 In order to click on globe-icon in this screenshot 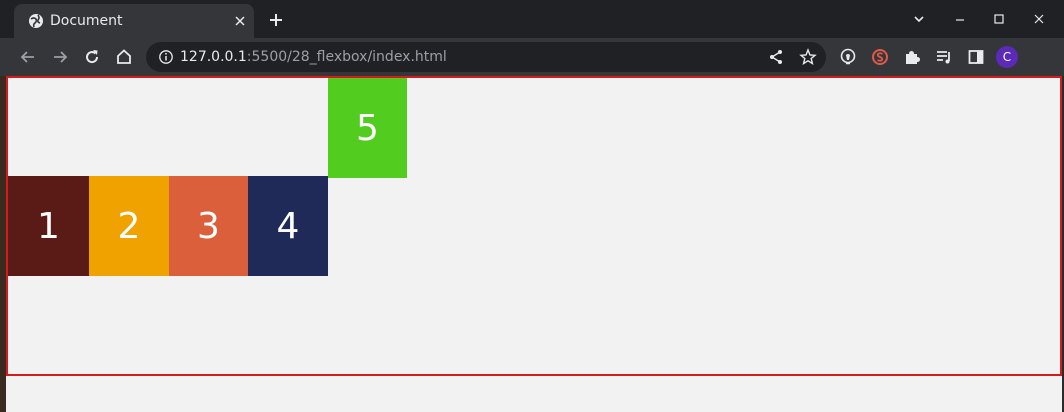, I will do `click(36, 21)`.